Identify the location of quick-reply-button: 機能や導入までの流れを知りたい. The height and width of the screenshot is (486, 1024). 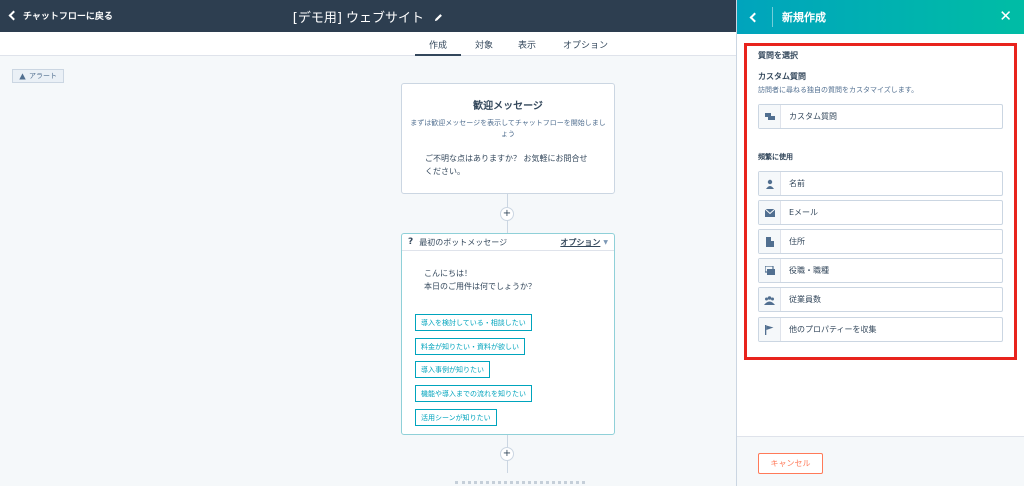
(473, 393).